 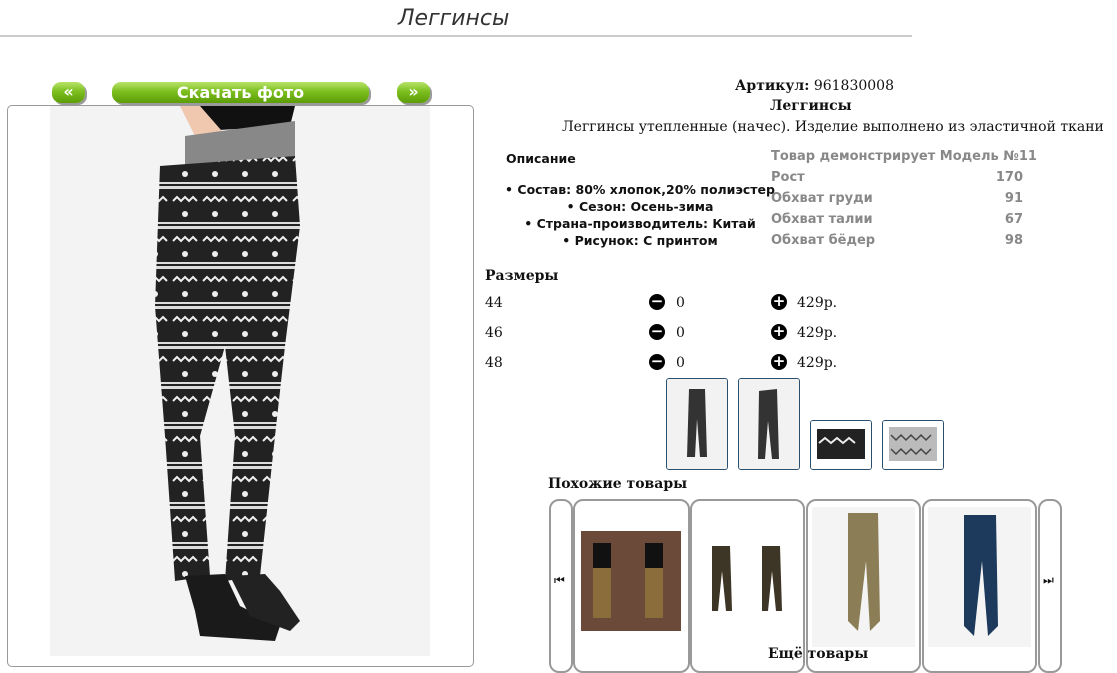 I want to click on article-line: Артикул: 961830008, so click(x=814, y=86).